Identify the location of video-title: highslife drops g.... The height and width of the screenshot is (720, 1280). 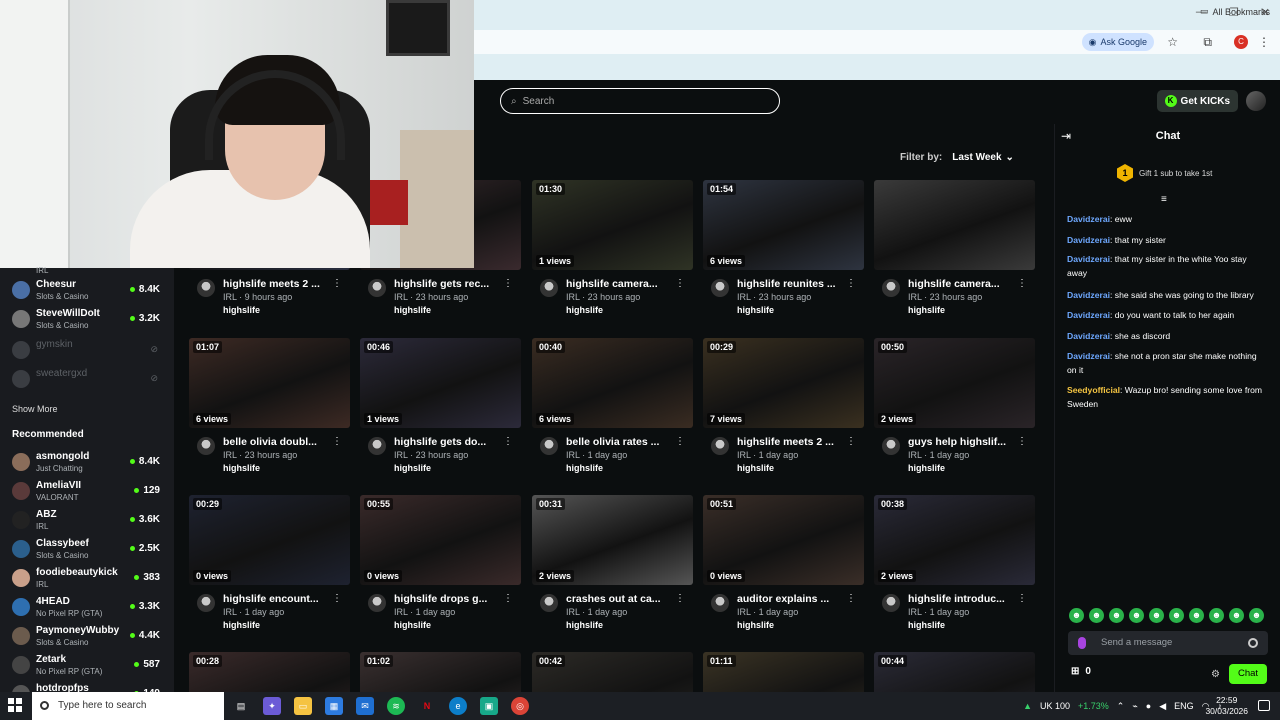
(450, 599).